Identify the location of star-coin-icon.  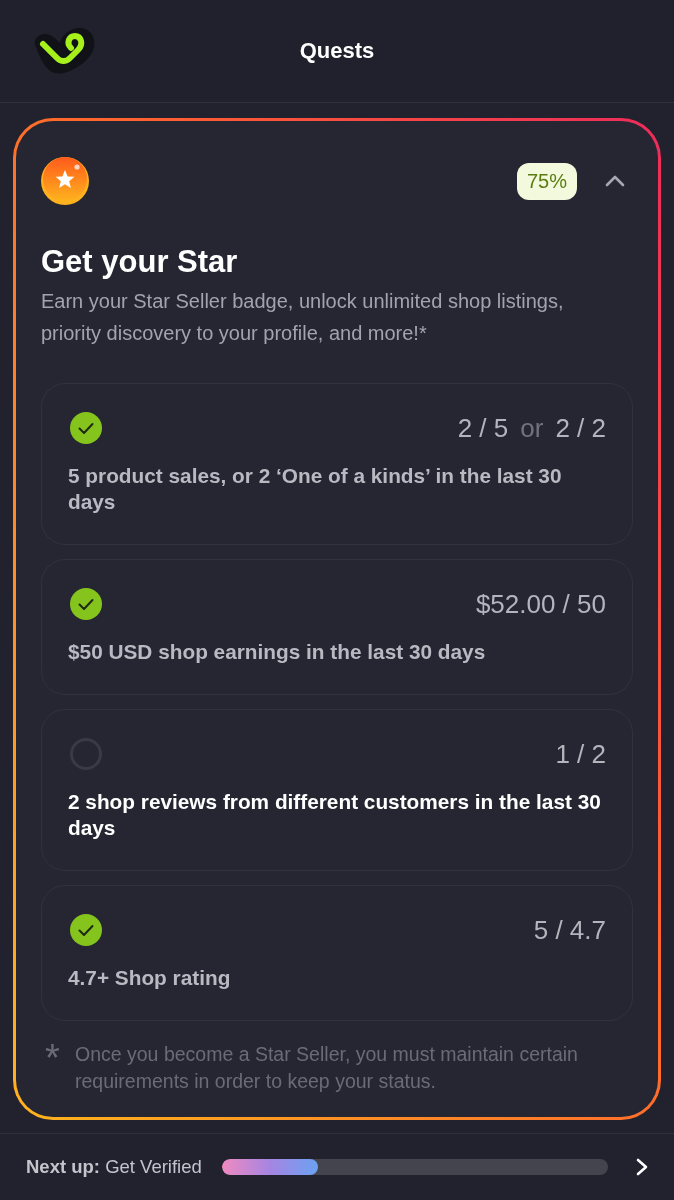
(65, 181).